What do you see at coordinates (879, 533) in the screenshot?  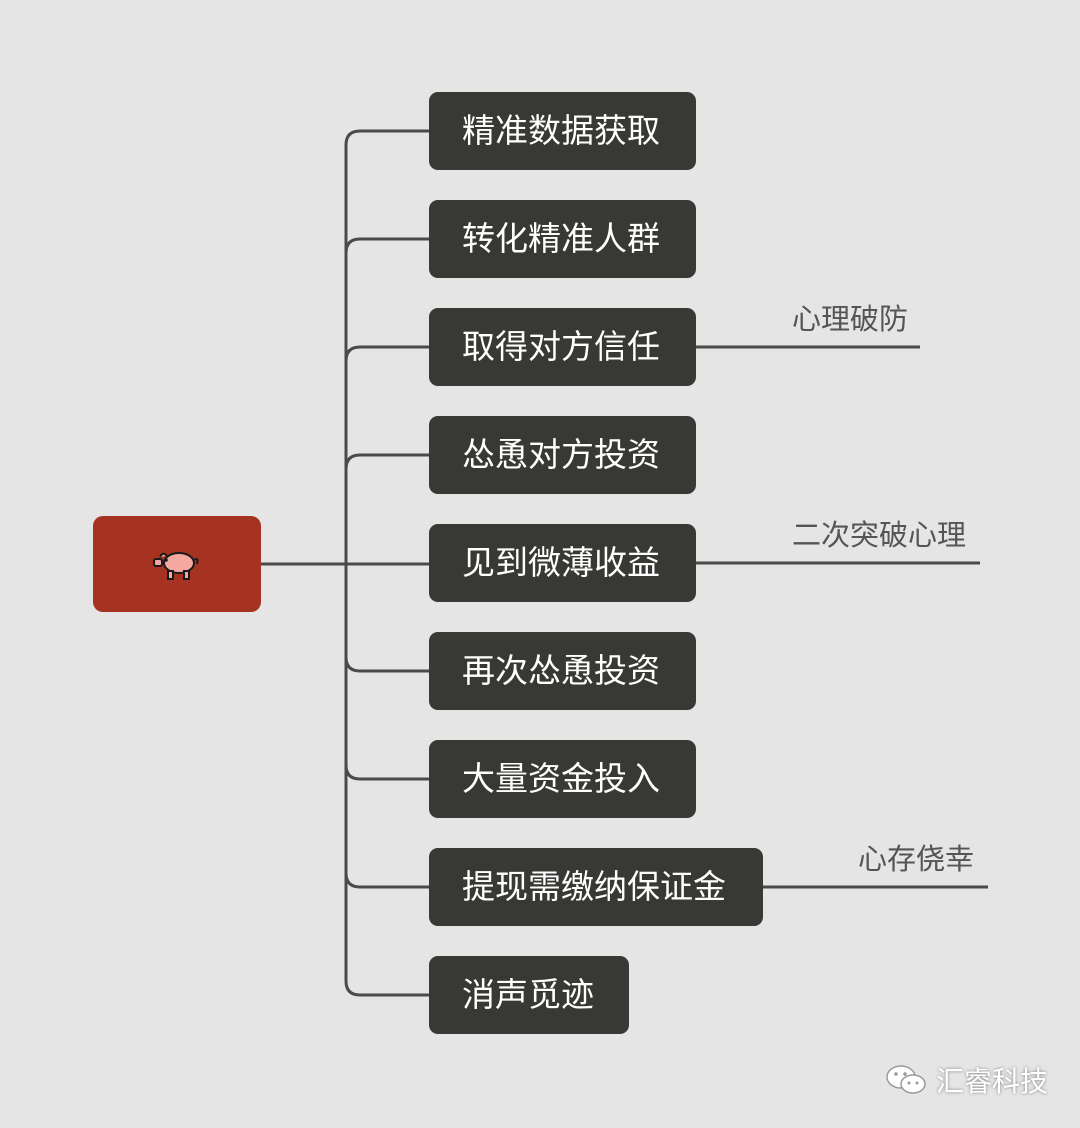 I see `branch-note: 二次突破心理` at bounding box center [879, 533].